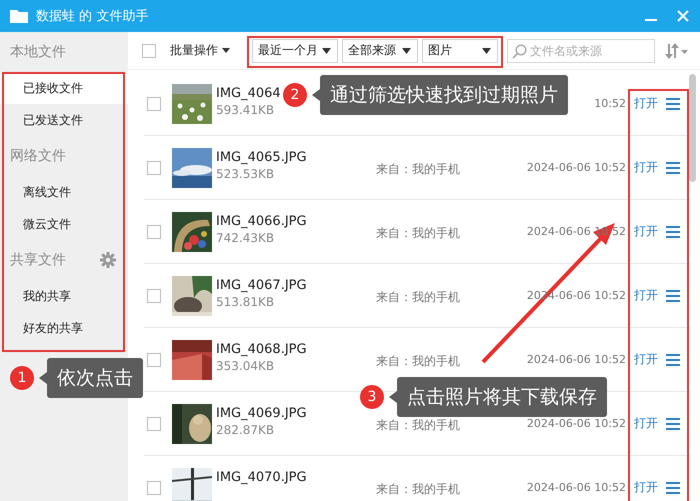 This screenshot has height=501, width=700. Describe the element at coordinates (200, 50) in the screenshot. I see `batch-menu-button: 批量操作` at that location.